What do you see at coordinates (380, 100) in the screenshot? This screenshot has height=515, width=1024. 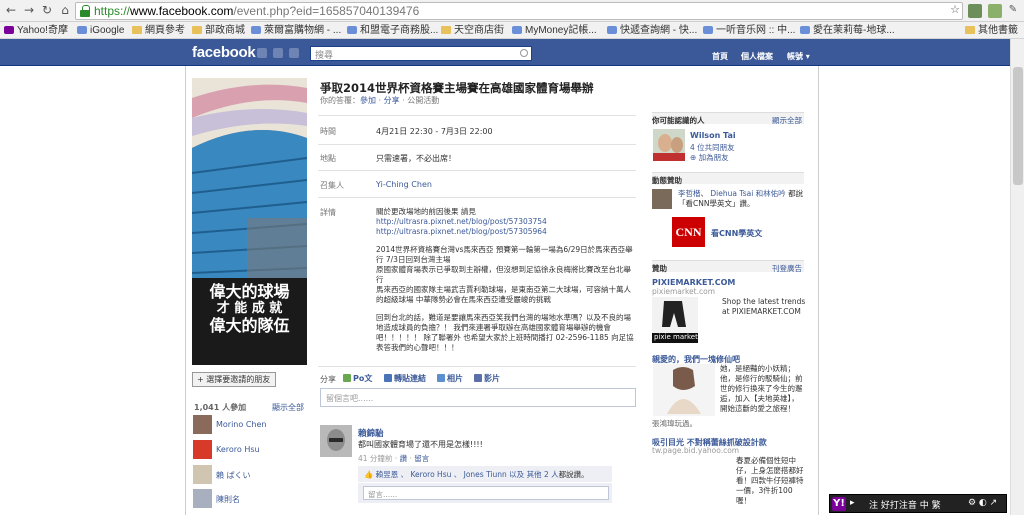 I see `rsvp-line: 你的答覆：參加 · 分享 · 公開活動` at bounding box center [380, 100].